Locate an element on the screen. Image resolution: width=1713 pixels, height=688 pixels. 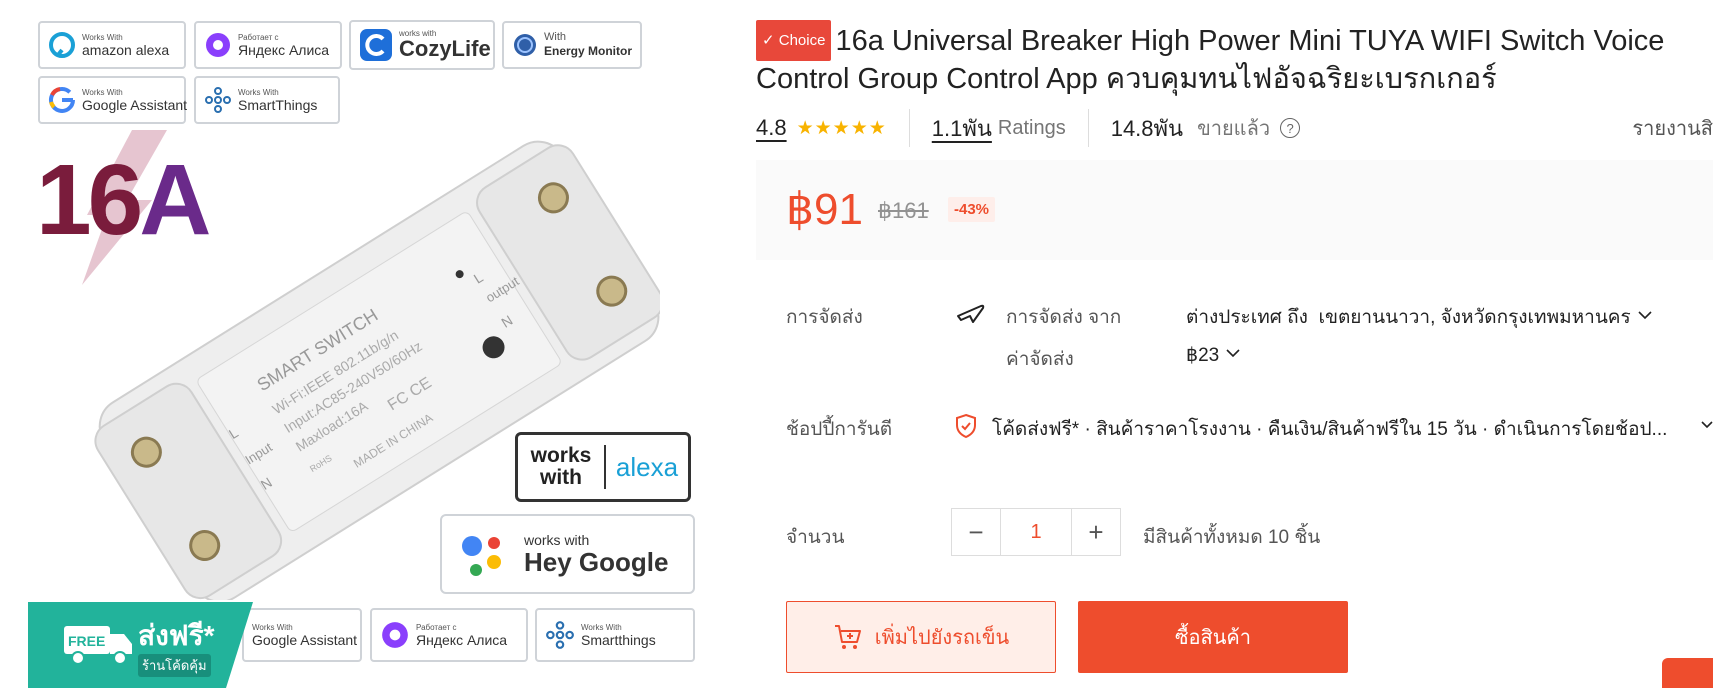
chip-amazon-alexa: Works With amazon alexa is located at coordinates (112, 45).